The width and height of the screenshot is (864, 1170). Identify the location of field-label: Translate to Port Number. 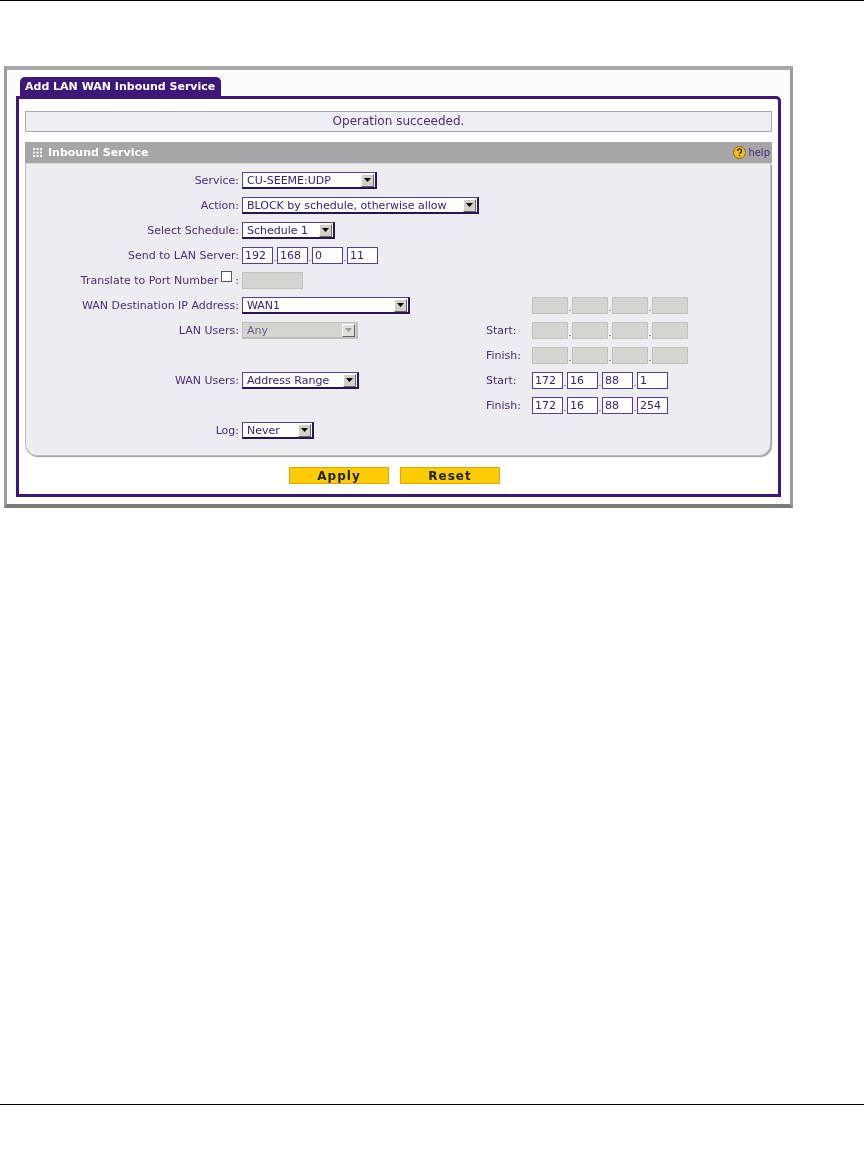
(149, 280).